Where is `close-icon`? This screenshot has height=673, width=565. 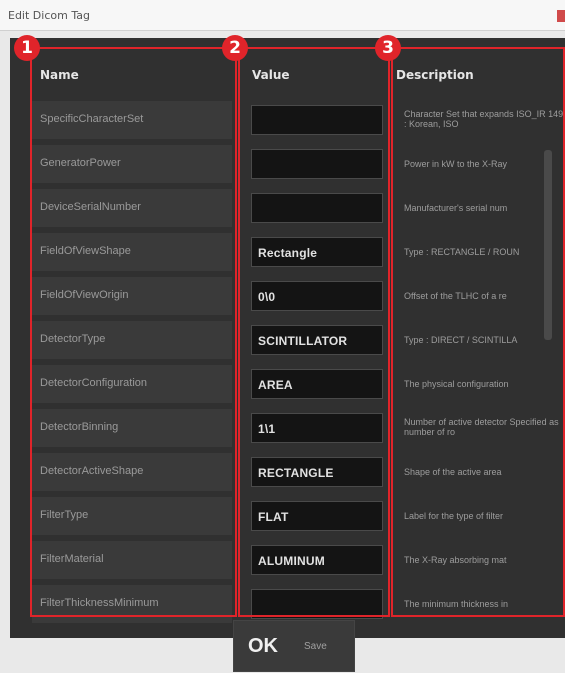
close-icon is located at coordinates (561, 16).